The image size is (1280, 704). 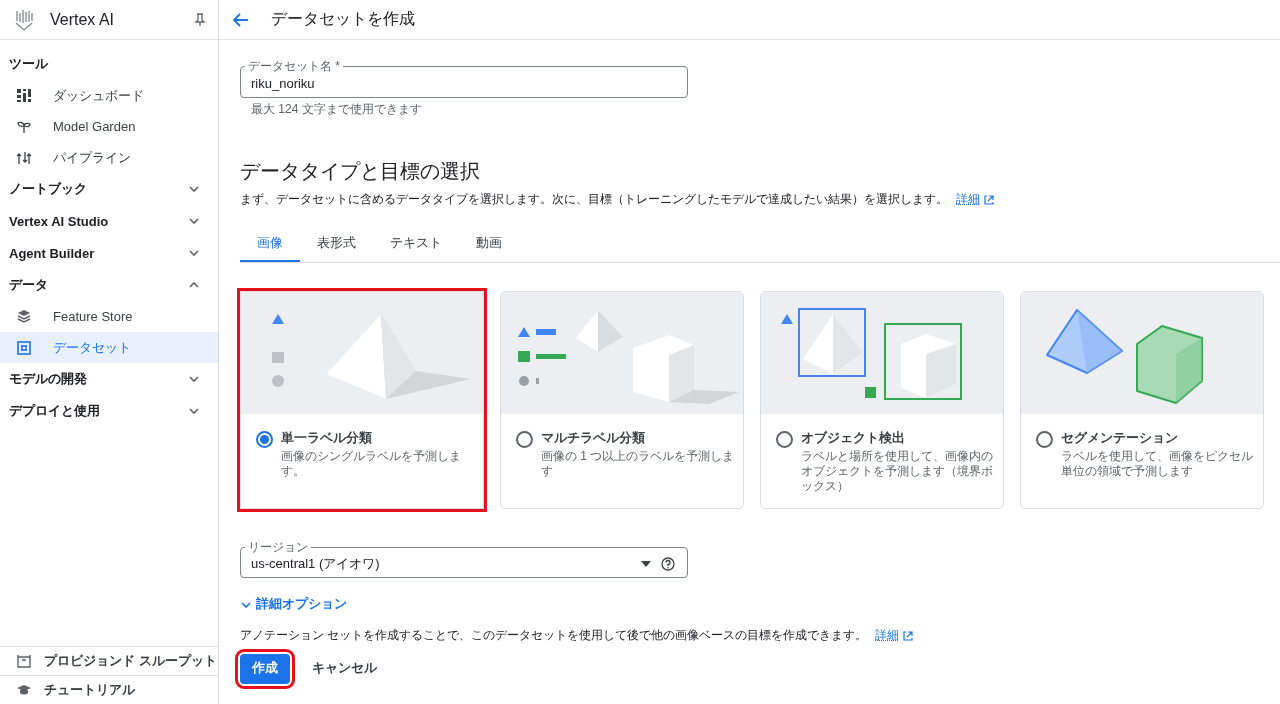 I want to click on nav-section: ツール, so click(x=109, y=64).